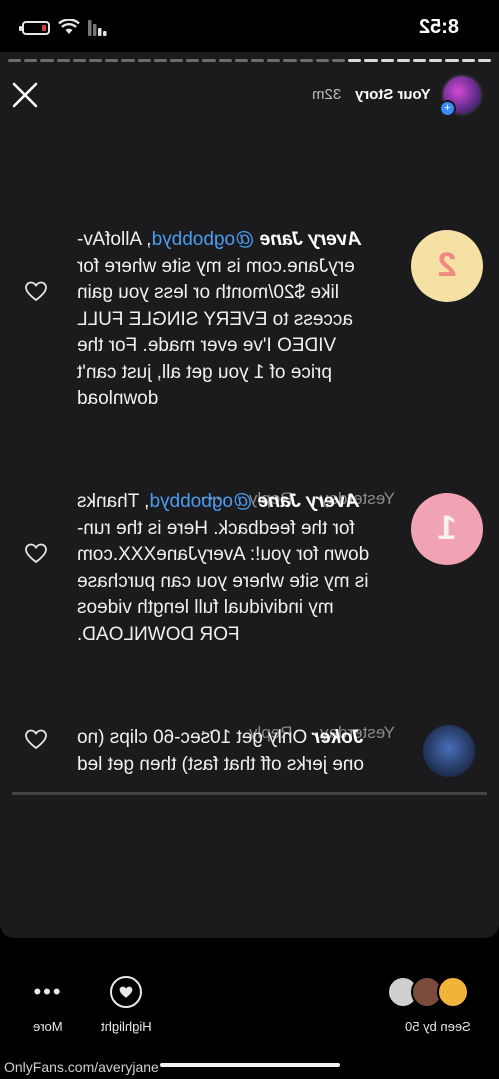  I want to click on story-header: 32m Your Story, so click(371, 94).